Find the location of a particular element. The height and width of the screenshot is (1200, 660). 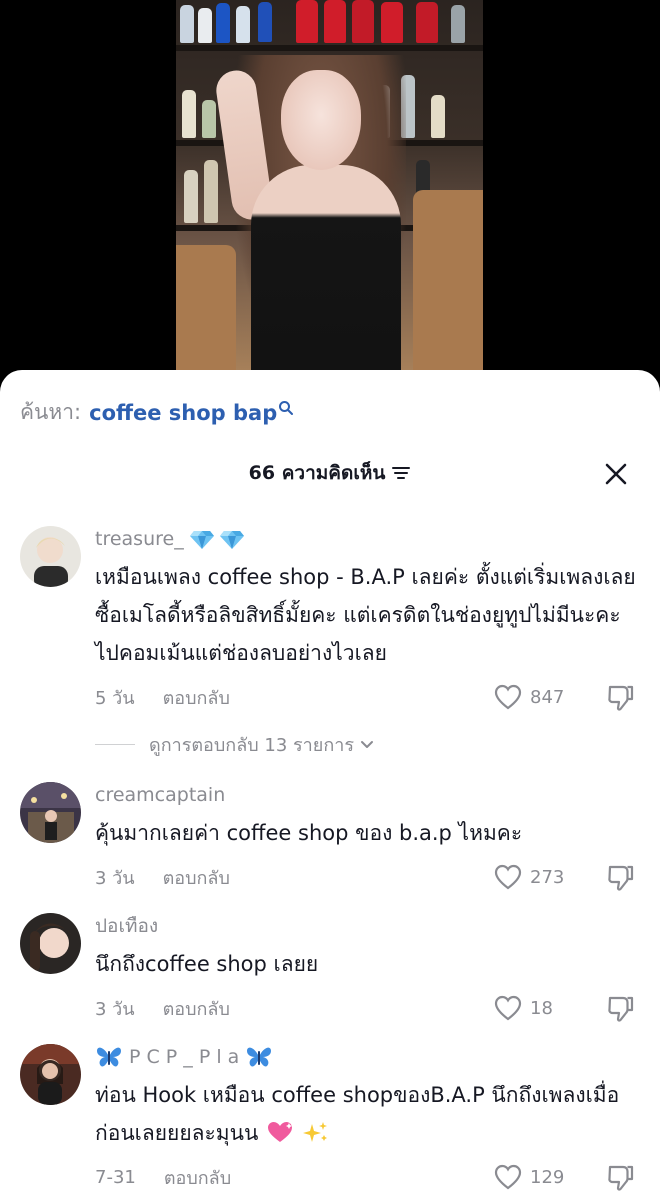

like-button: 273 is located at coordinates (531, 877).